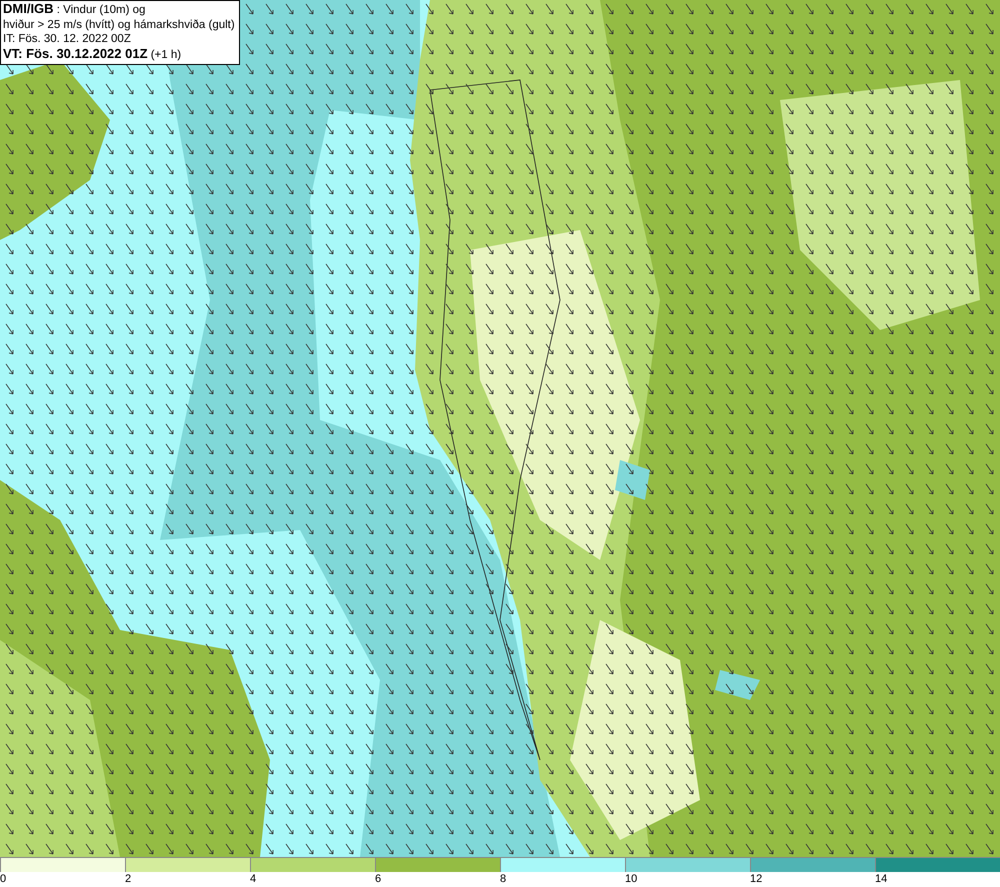  I want to click on legend-label: 8, so click(503, 879).